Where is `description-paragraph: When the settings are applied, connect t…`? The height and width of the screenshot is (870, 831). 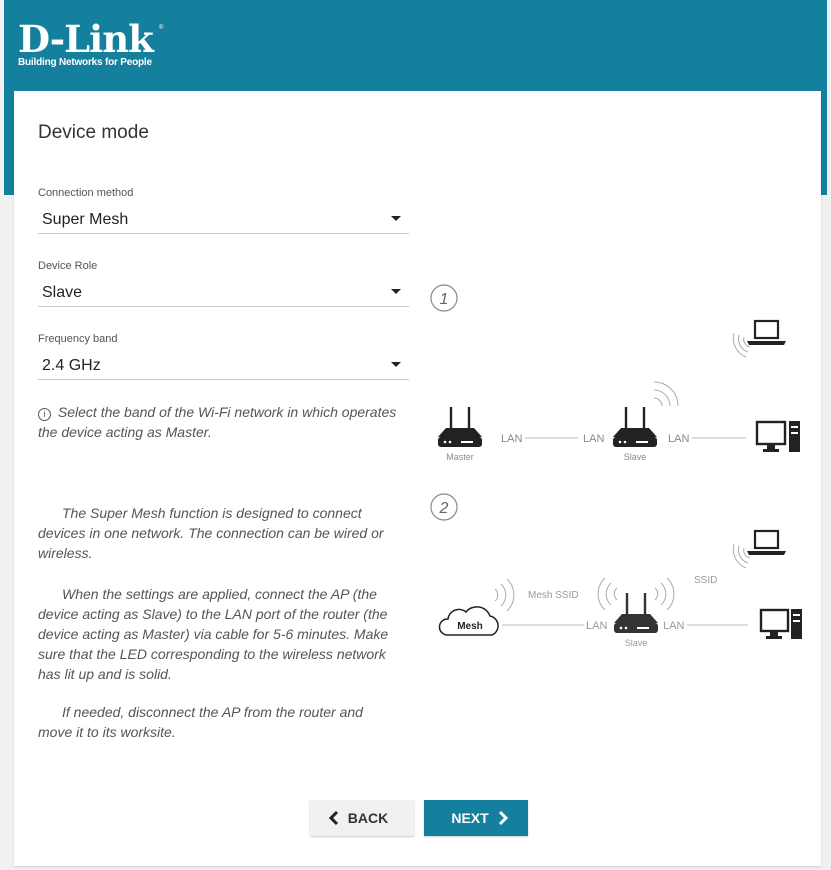 description-paragraph: When the settings are applied, connect t… is located at coordinates (213, 634).